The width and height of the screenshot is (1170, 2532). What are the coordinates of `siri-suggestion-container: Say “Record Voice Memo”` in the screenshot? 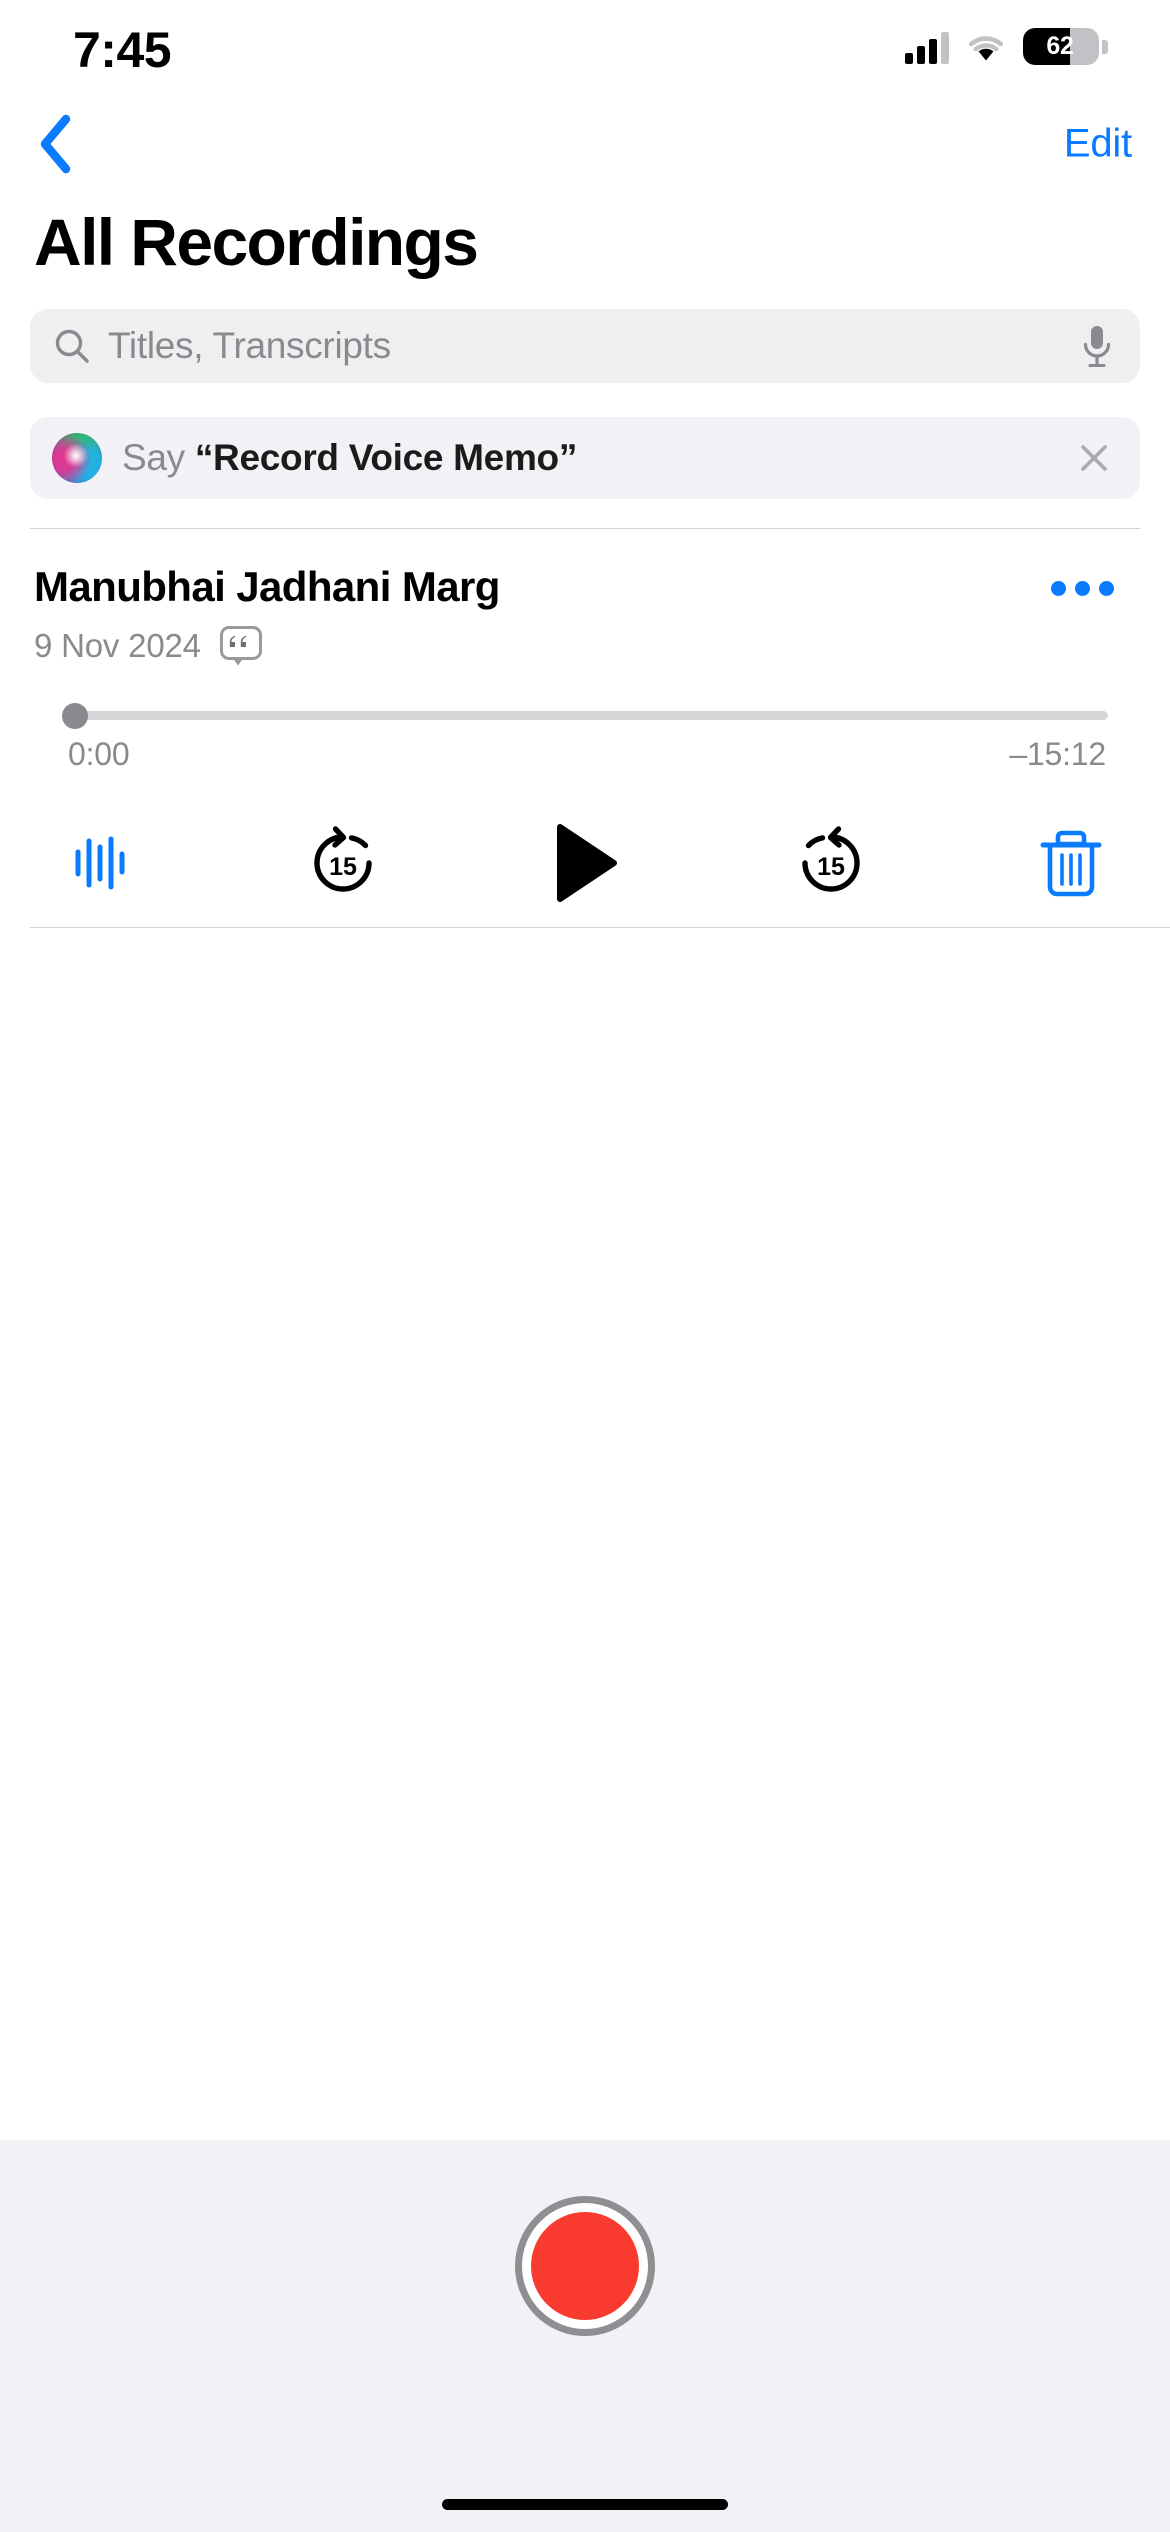 It's located at (585, 451).